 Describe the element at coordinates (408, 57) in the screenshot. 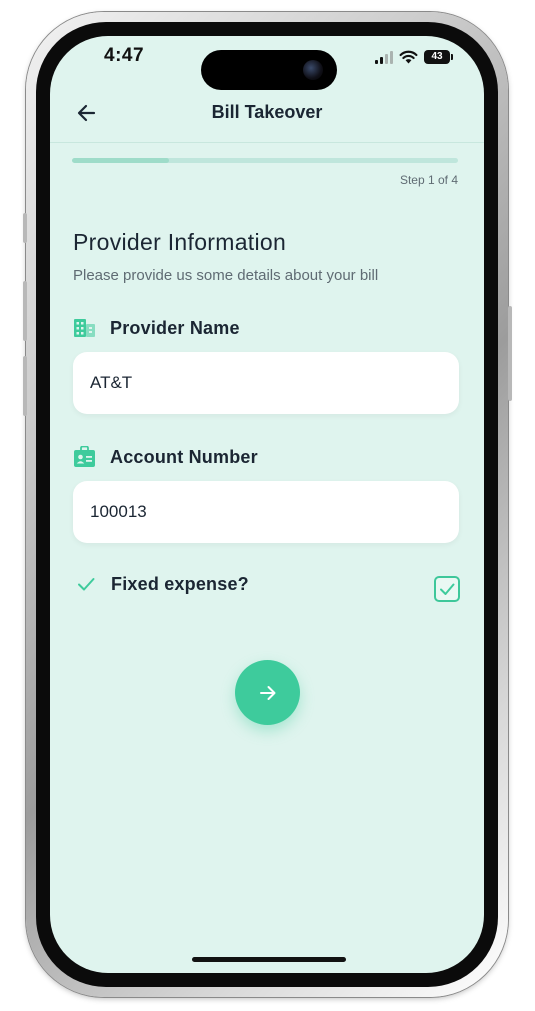

I see `wifi-icon` at that location.